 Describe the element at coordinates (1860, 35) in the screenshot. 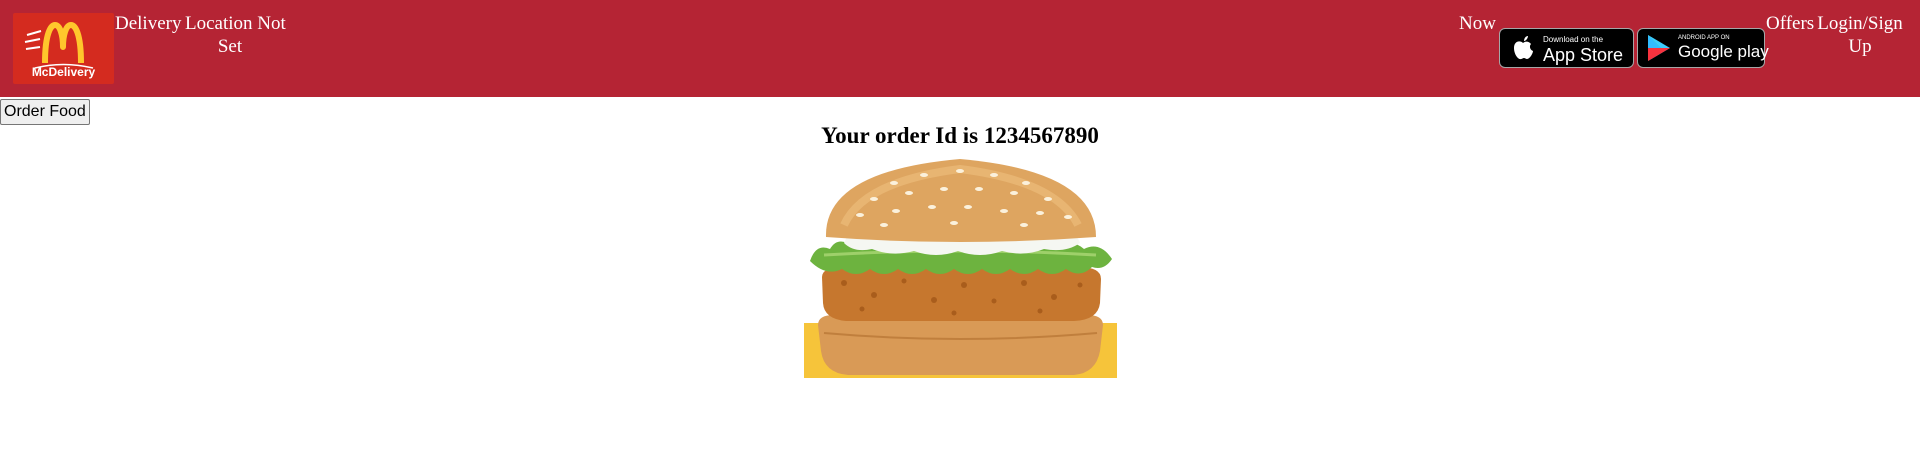

I see `nav-login-signup: Login/Sign Up` at that location.